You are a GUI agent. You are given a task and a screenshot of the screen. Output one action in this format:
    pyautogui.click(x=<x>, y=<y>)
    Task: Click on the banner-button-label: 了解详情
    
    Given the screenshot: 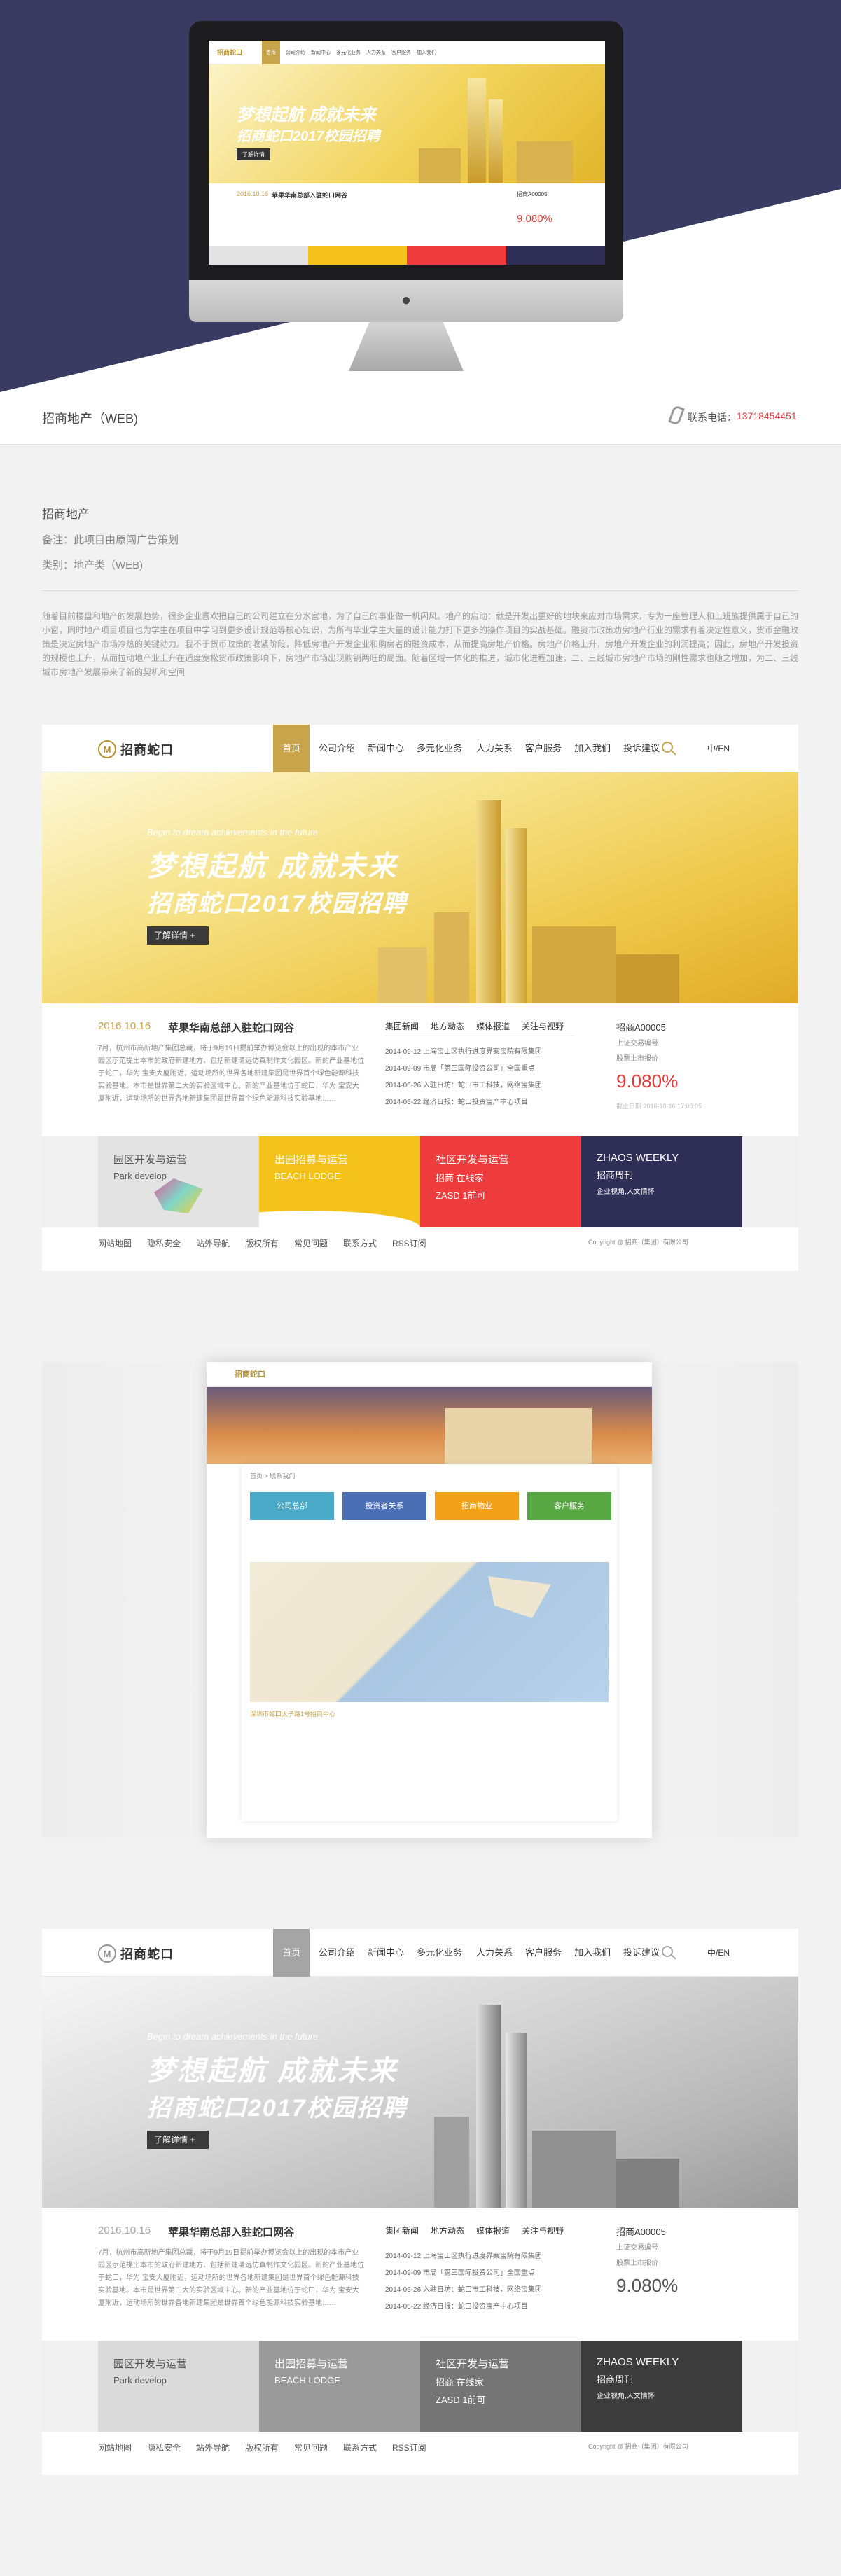 What is the action you would take?
    pyautogui.click(x=171, y=935)
    